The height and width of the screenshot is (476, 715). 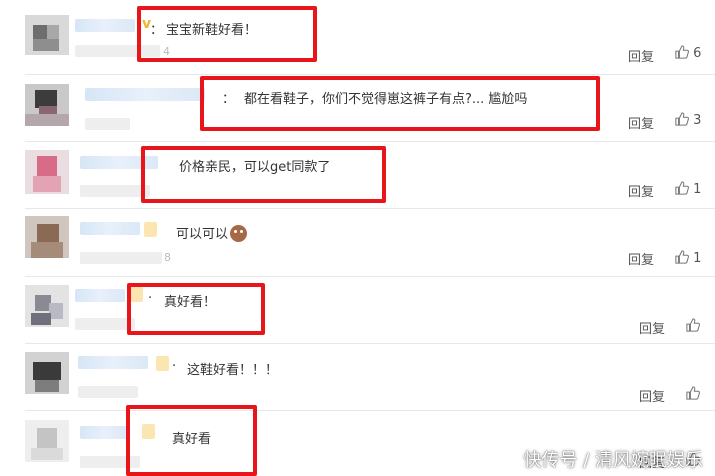 I want to click on watermark: 快传号 / 清风婉眠娱乐, so click(x=613, y=460).